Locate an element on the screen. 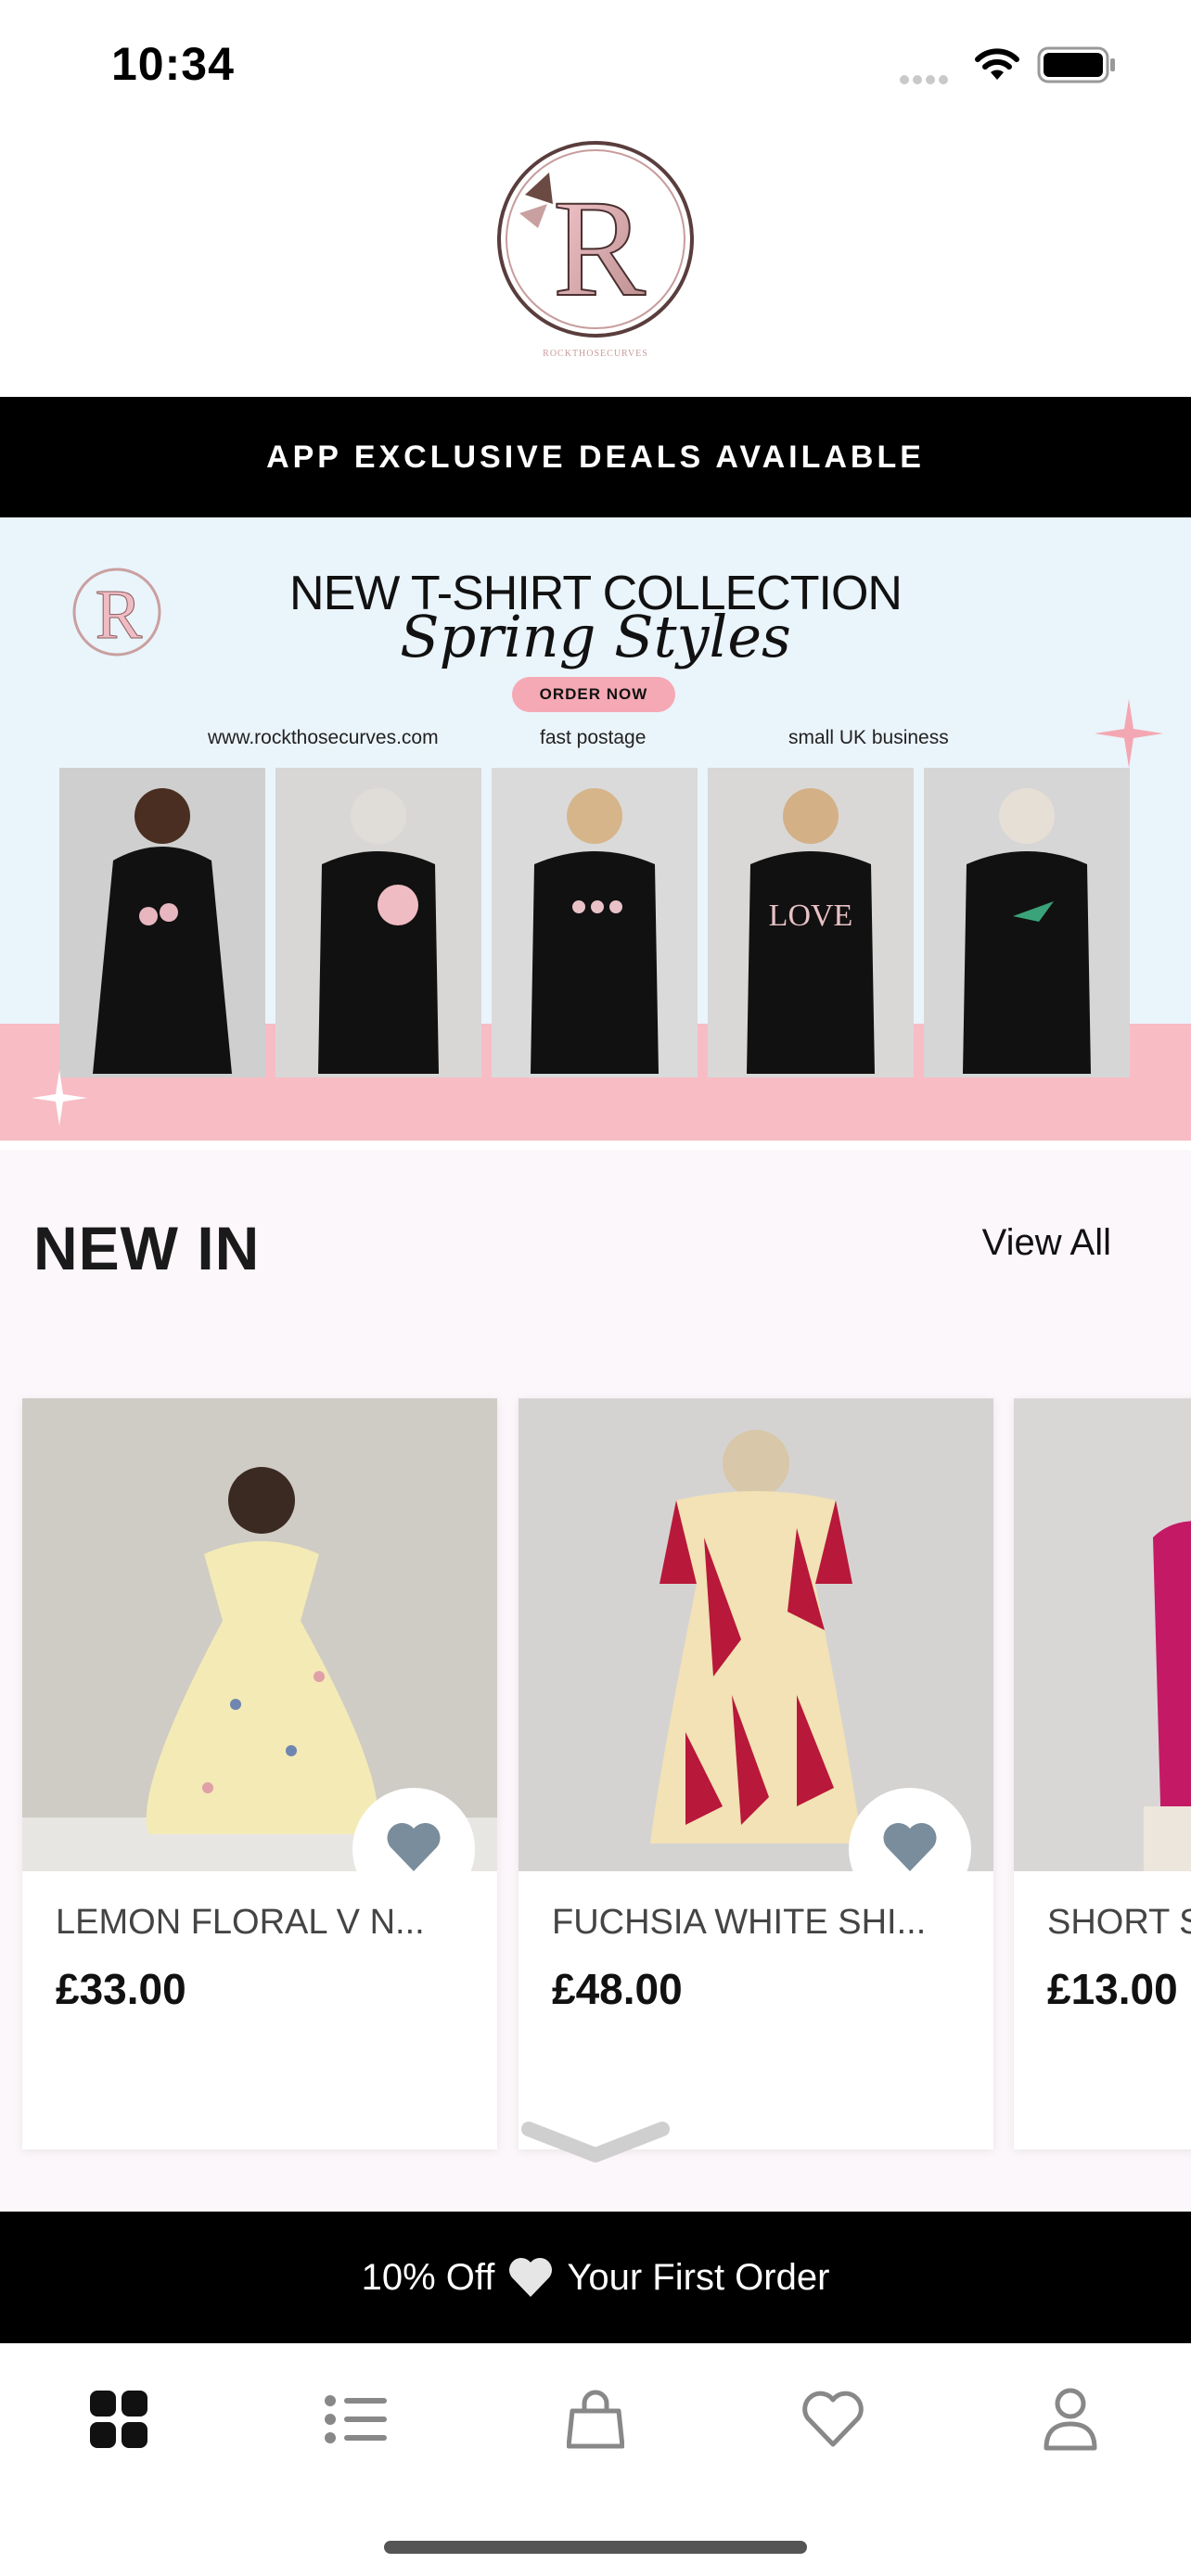 This screenshot has height=2576, width=1191. app-deals-text: APP EXCLUSIVE DEALS AVAILABLE is located at coordinates (595, 457).